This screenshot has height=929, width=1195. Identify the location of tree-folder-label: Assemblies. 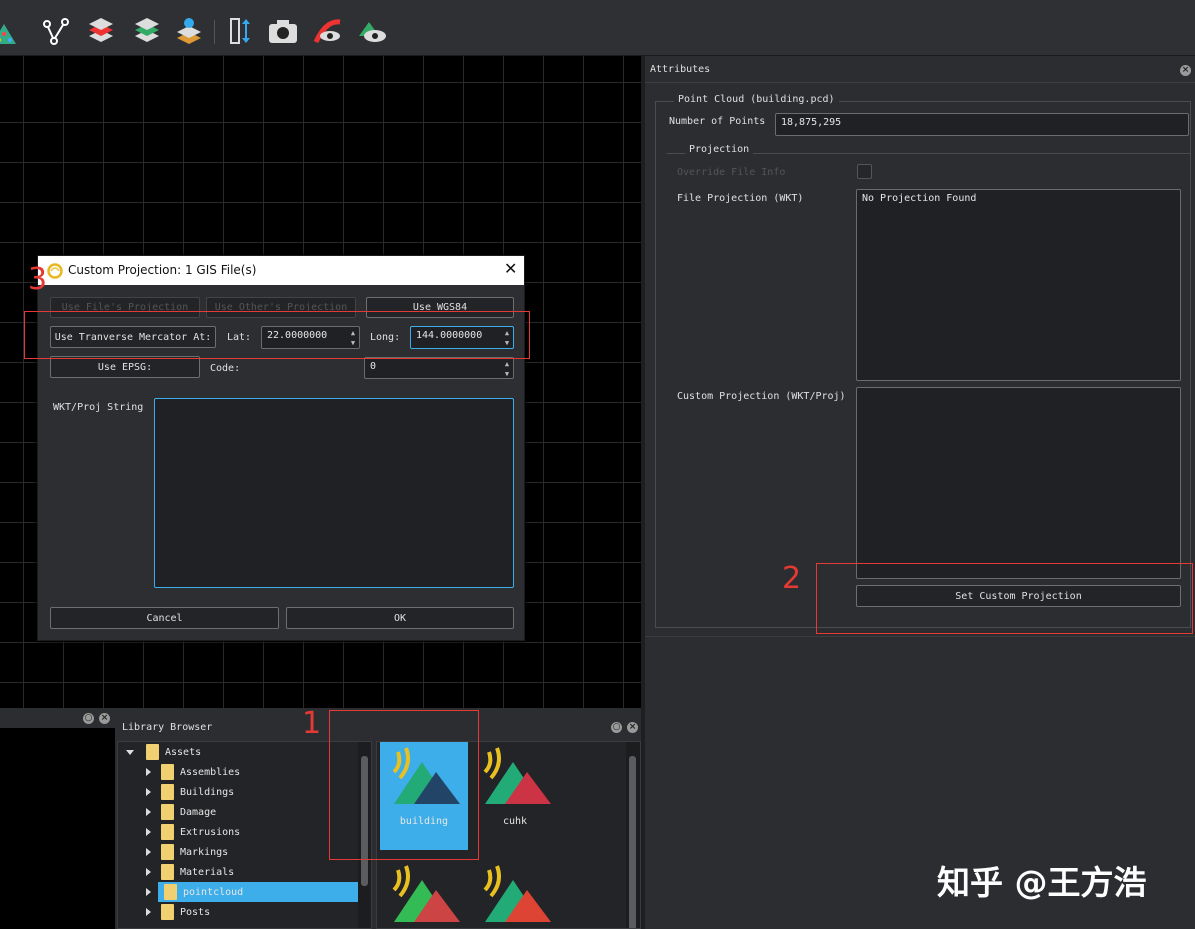
(210, 772).